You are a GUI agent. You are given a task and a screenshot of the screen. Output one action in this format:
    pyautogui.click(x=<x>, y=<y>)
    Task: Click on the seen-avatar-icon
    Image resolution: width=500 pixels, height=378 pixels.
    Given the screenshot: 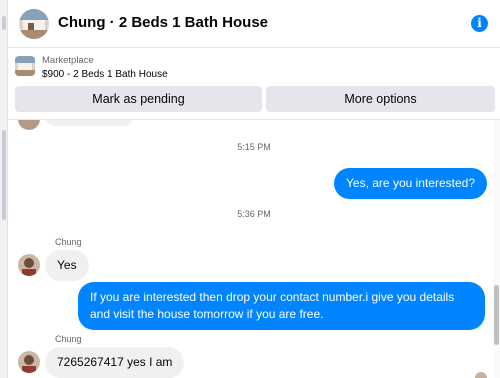 What is the action you would take?
    pyautogui.click(x=481, y=375)
    